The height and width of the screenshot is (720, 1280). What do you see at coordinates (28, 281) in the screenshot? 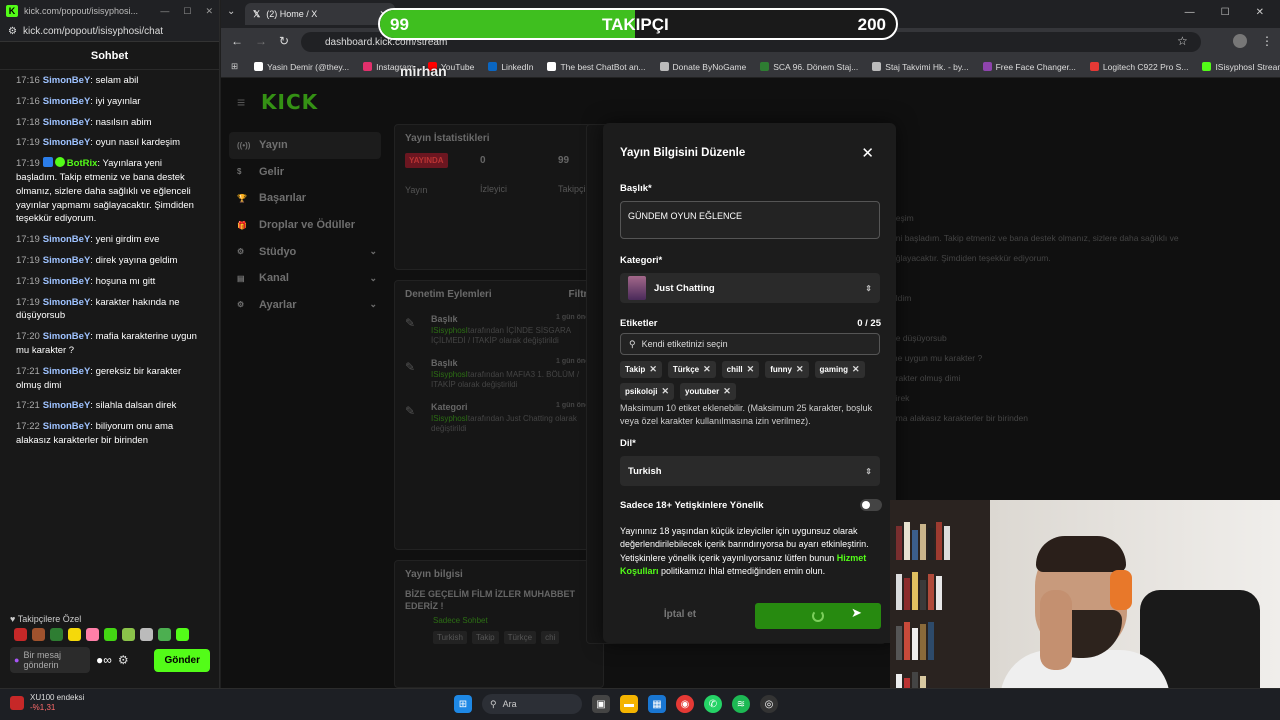
I see `chat-time: 17:19` at bounding box center [28, 281].